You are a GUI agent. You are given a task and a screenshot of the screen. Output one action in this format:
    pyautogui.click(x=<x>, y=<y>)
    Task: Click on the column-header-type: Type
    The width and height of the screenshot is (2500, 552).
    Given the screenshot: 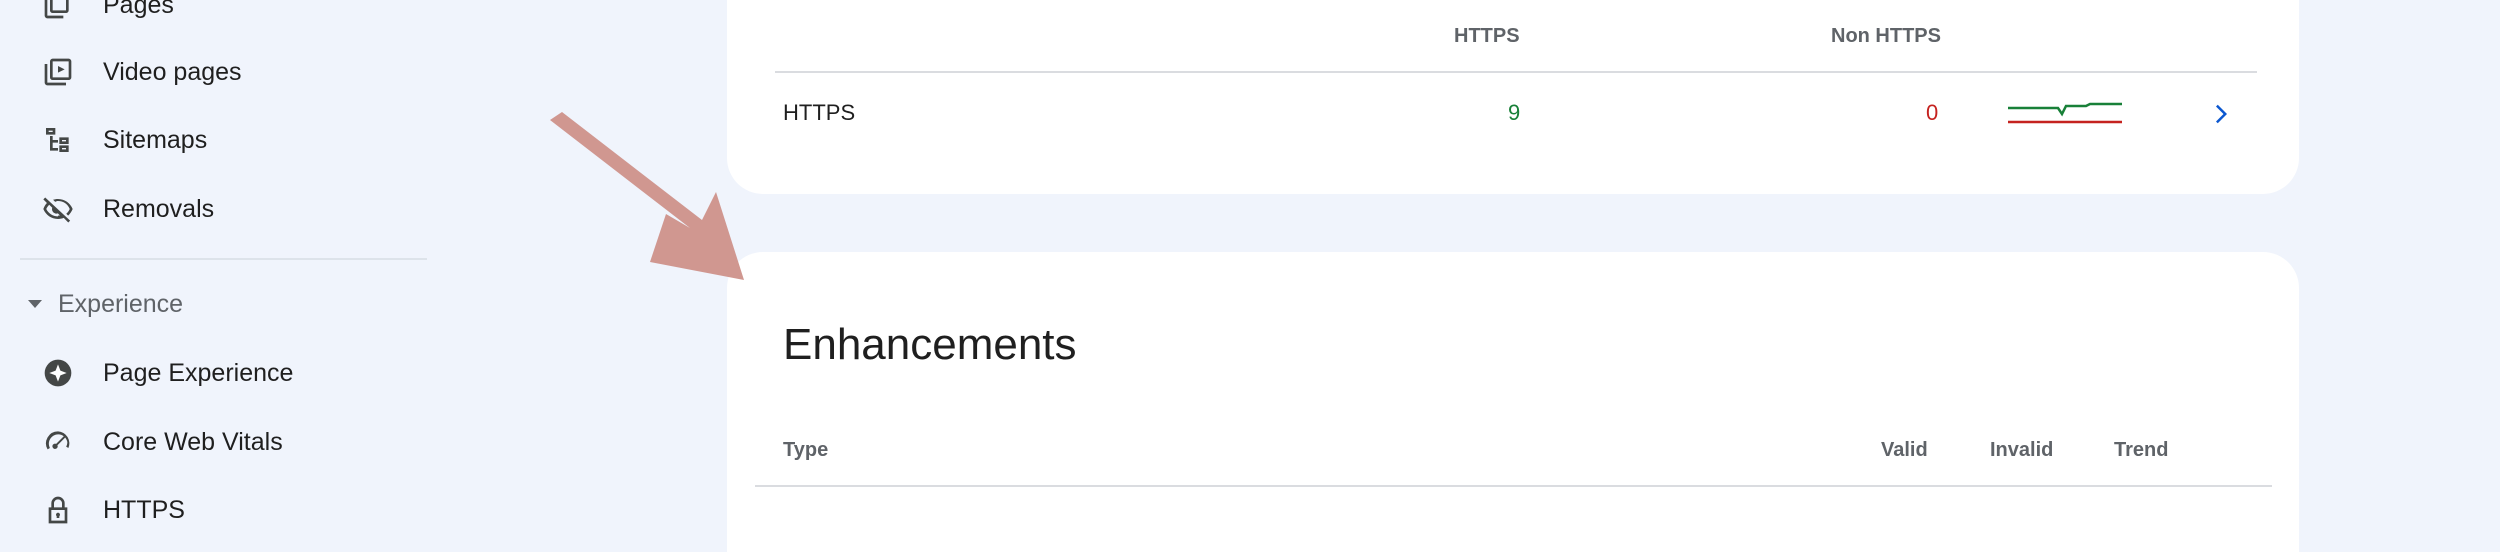 What is the action you would take?
    pyautogui.click(x=806, y=450)
    